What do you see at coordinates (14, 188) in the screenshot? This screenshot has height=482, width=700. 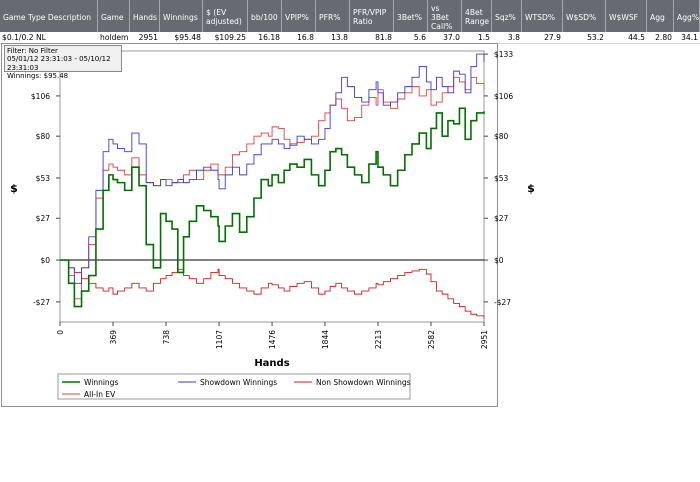 I see `y-axis-label-left: $` at bounding box center [14, 188].